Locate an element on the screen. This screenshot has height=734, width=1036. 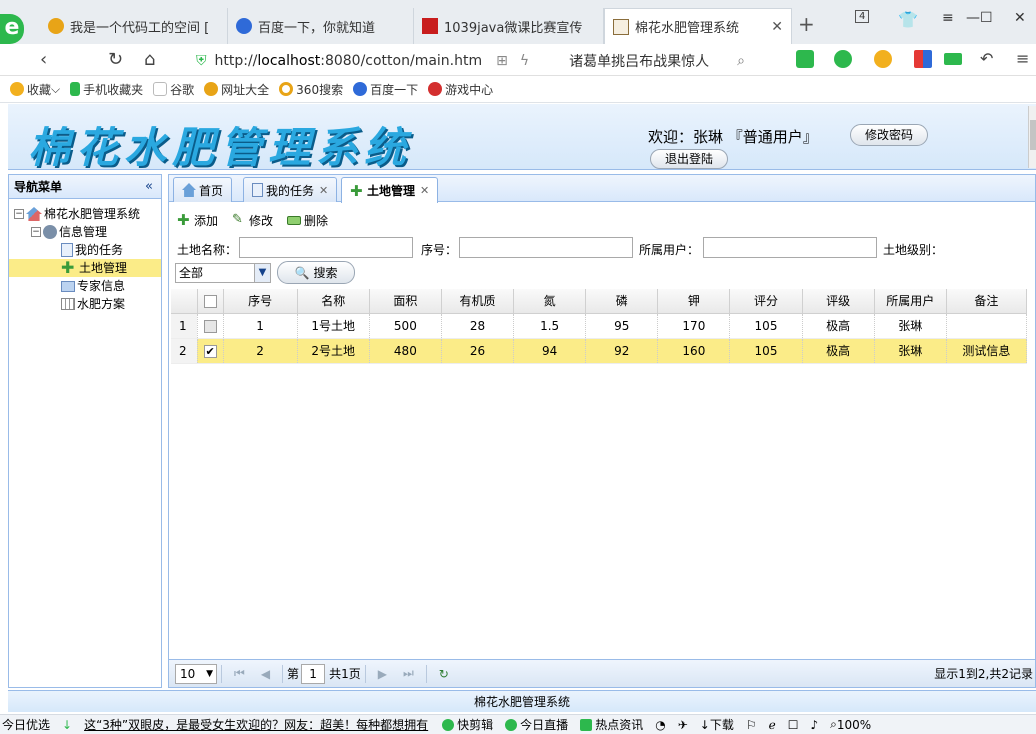
download-item: ↓ 下载 is located at coordinates (717, 724).